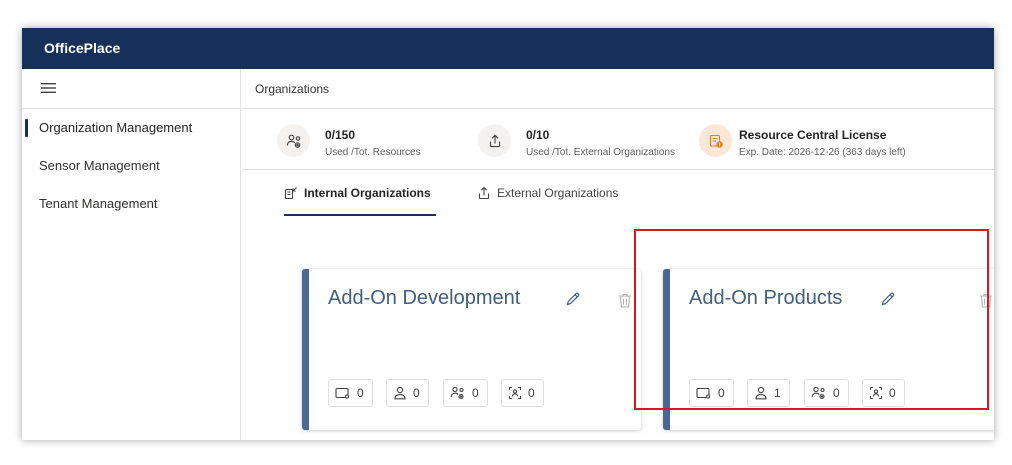 The image size is (1012, 465). Describe the element at coordinates (538, 135) in the screenshot. I see `stat-value: 0/10` at that location.